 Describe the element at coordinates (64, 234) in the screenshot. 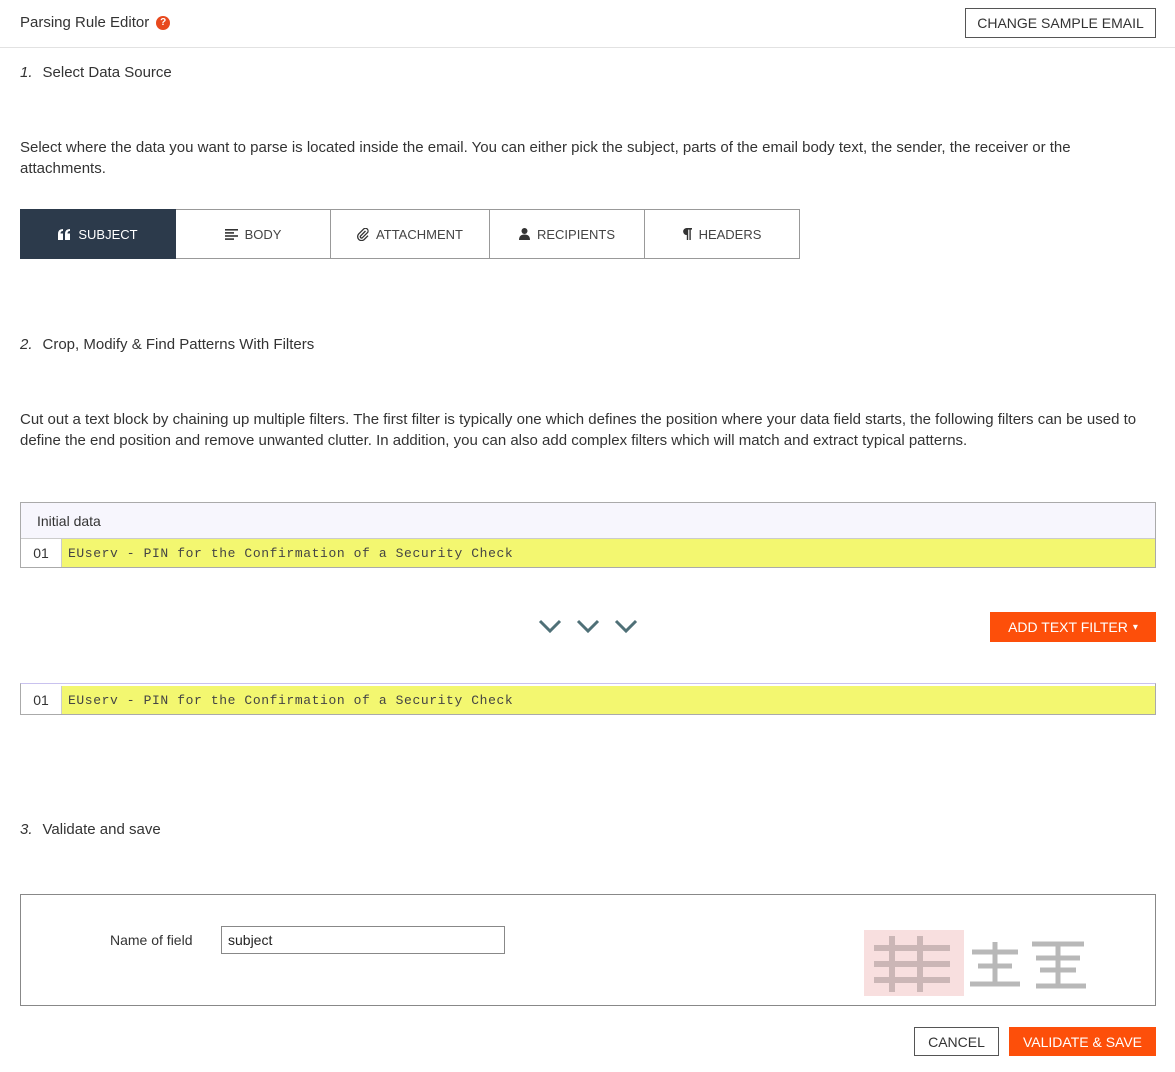

I see `quote-icon` at that location.